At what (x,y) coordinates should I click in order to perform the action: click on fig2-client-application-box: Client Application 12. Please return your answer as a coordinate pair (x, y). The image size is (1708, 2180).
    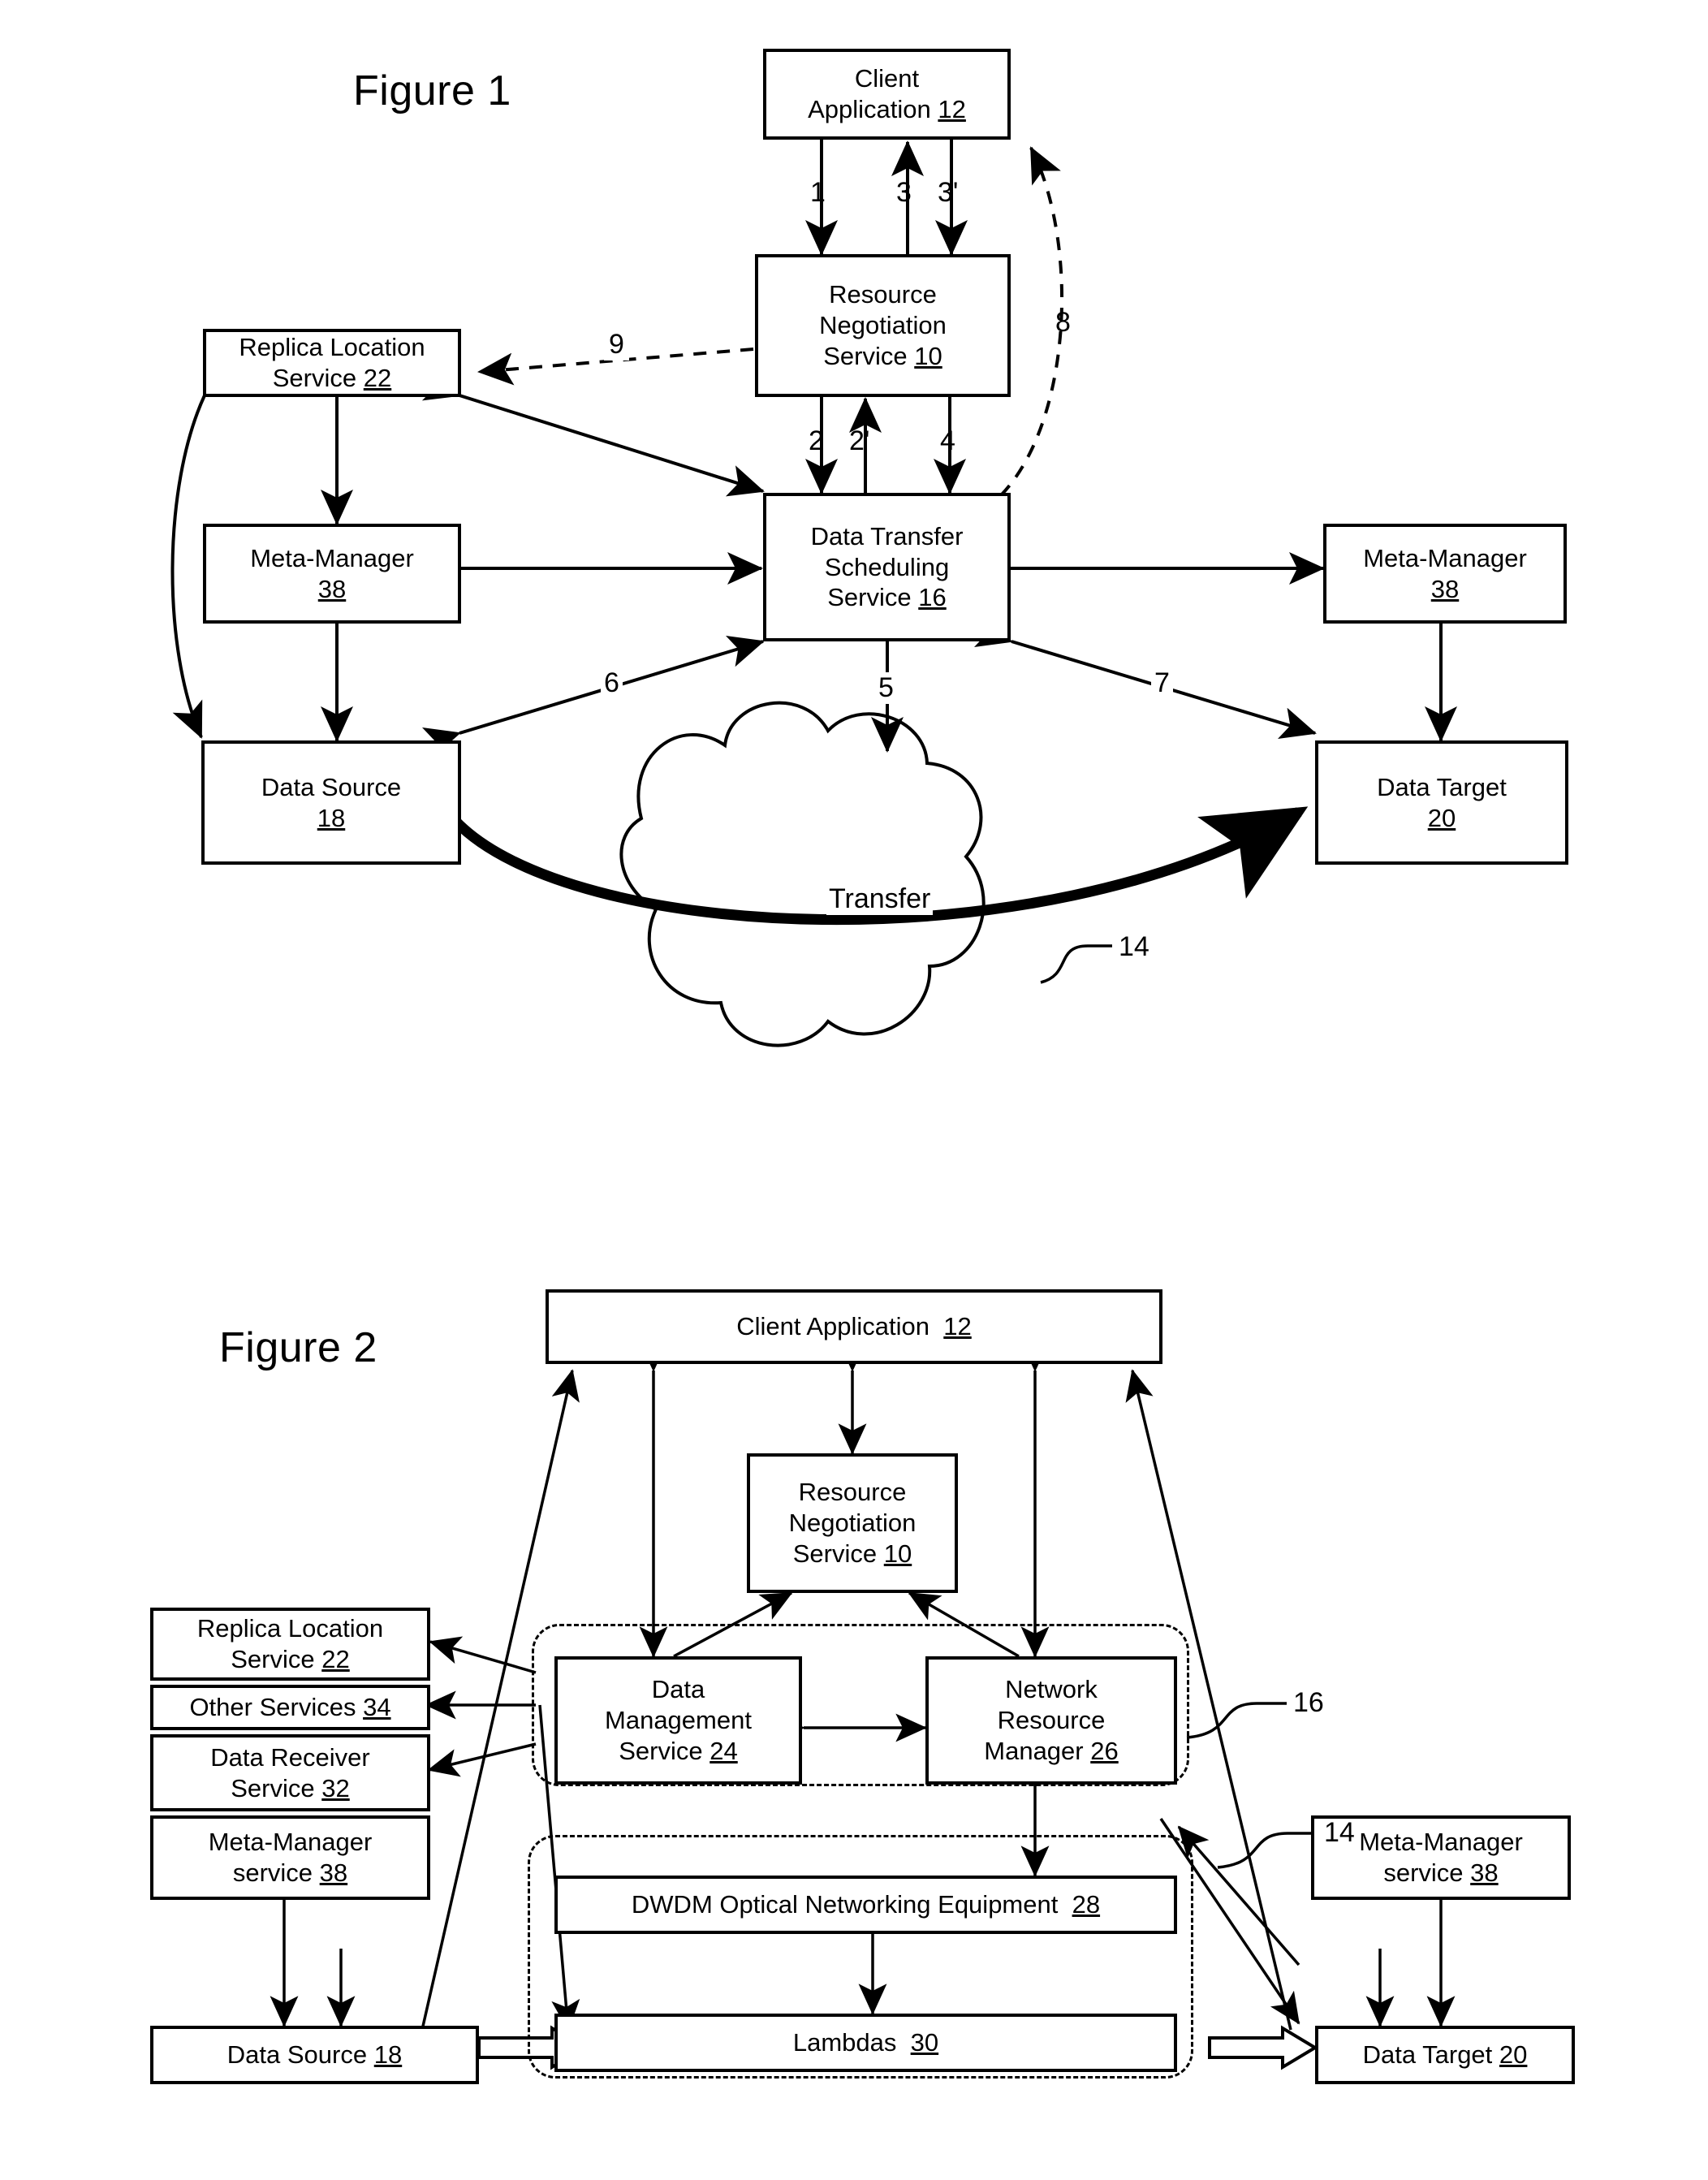
    Looking at the image, I should click on (854, 1327).